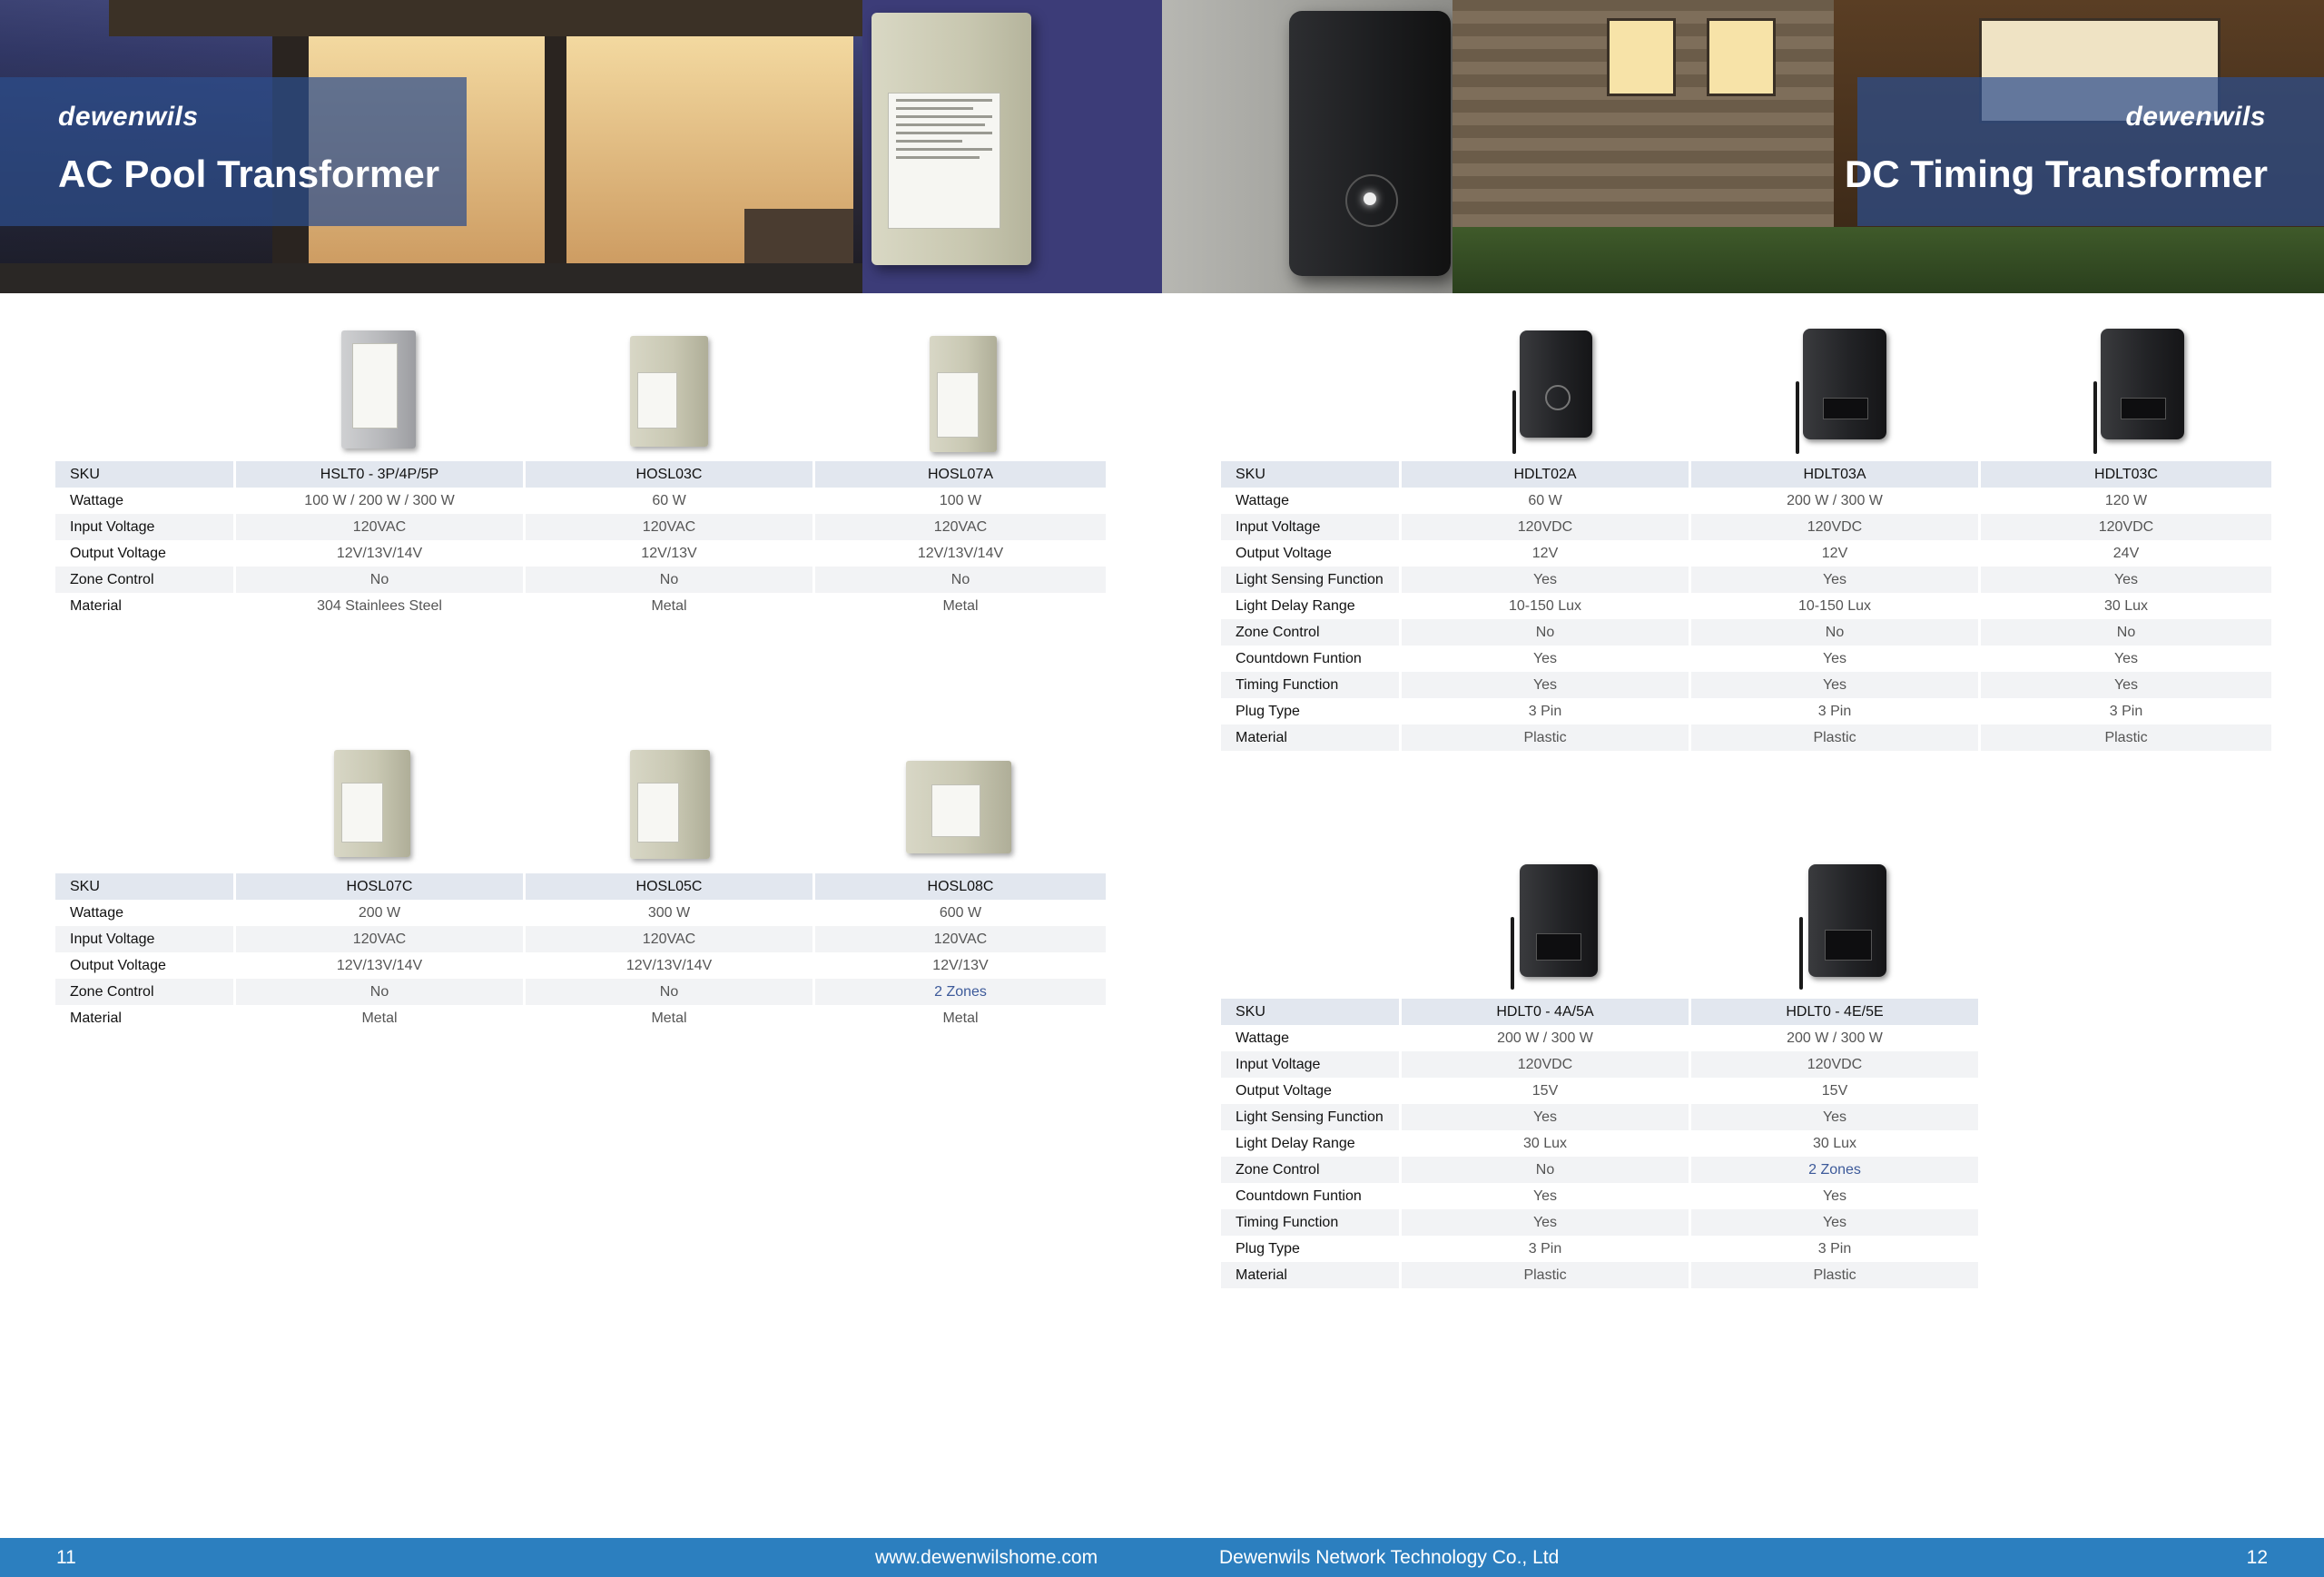 This screenshot has height=1577, width=2324. What do you see at coordinates (1545, 1091) in the screenshot?
I see `table-cell: 15V` at bounding box center [1545, 1091].